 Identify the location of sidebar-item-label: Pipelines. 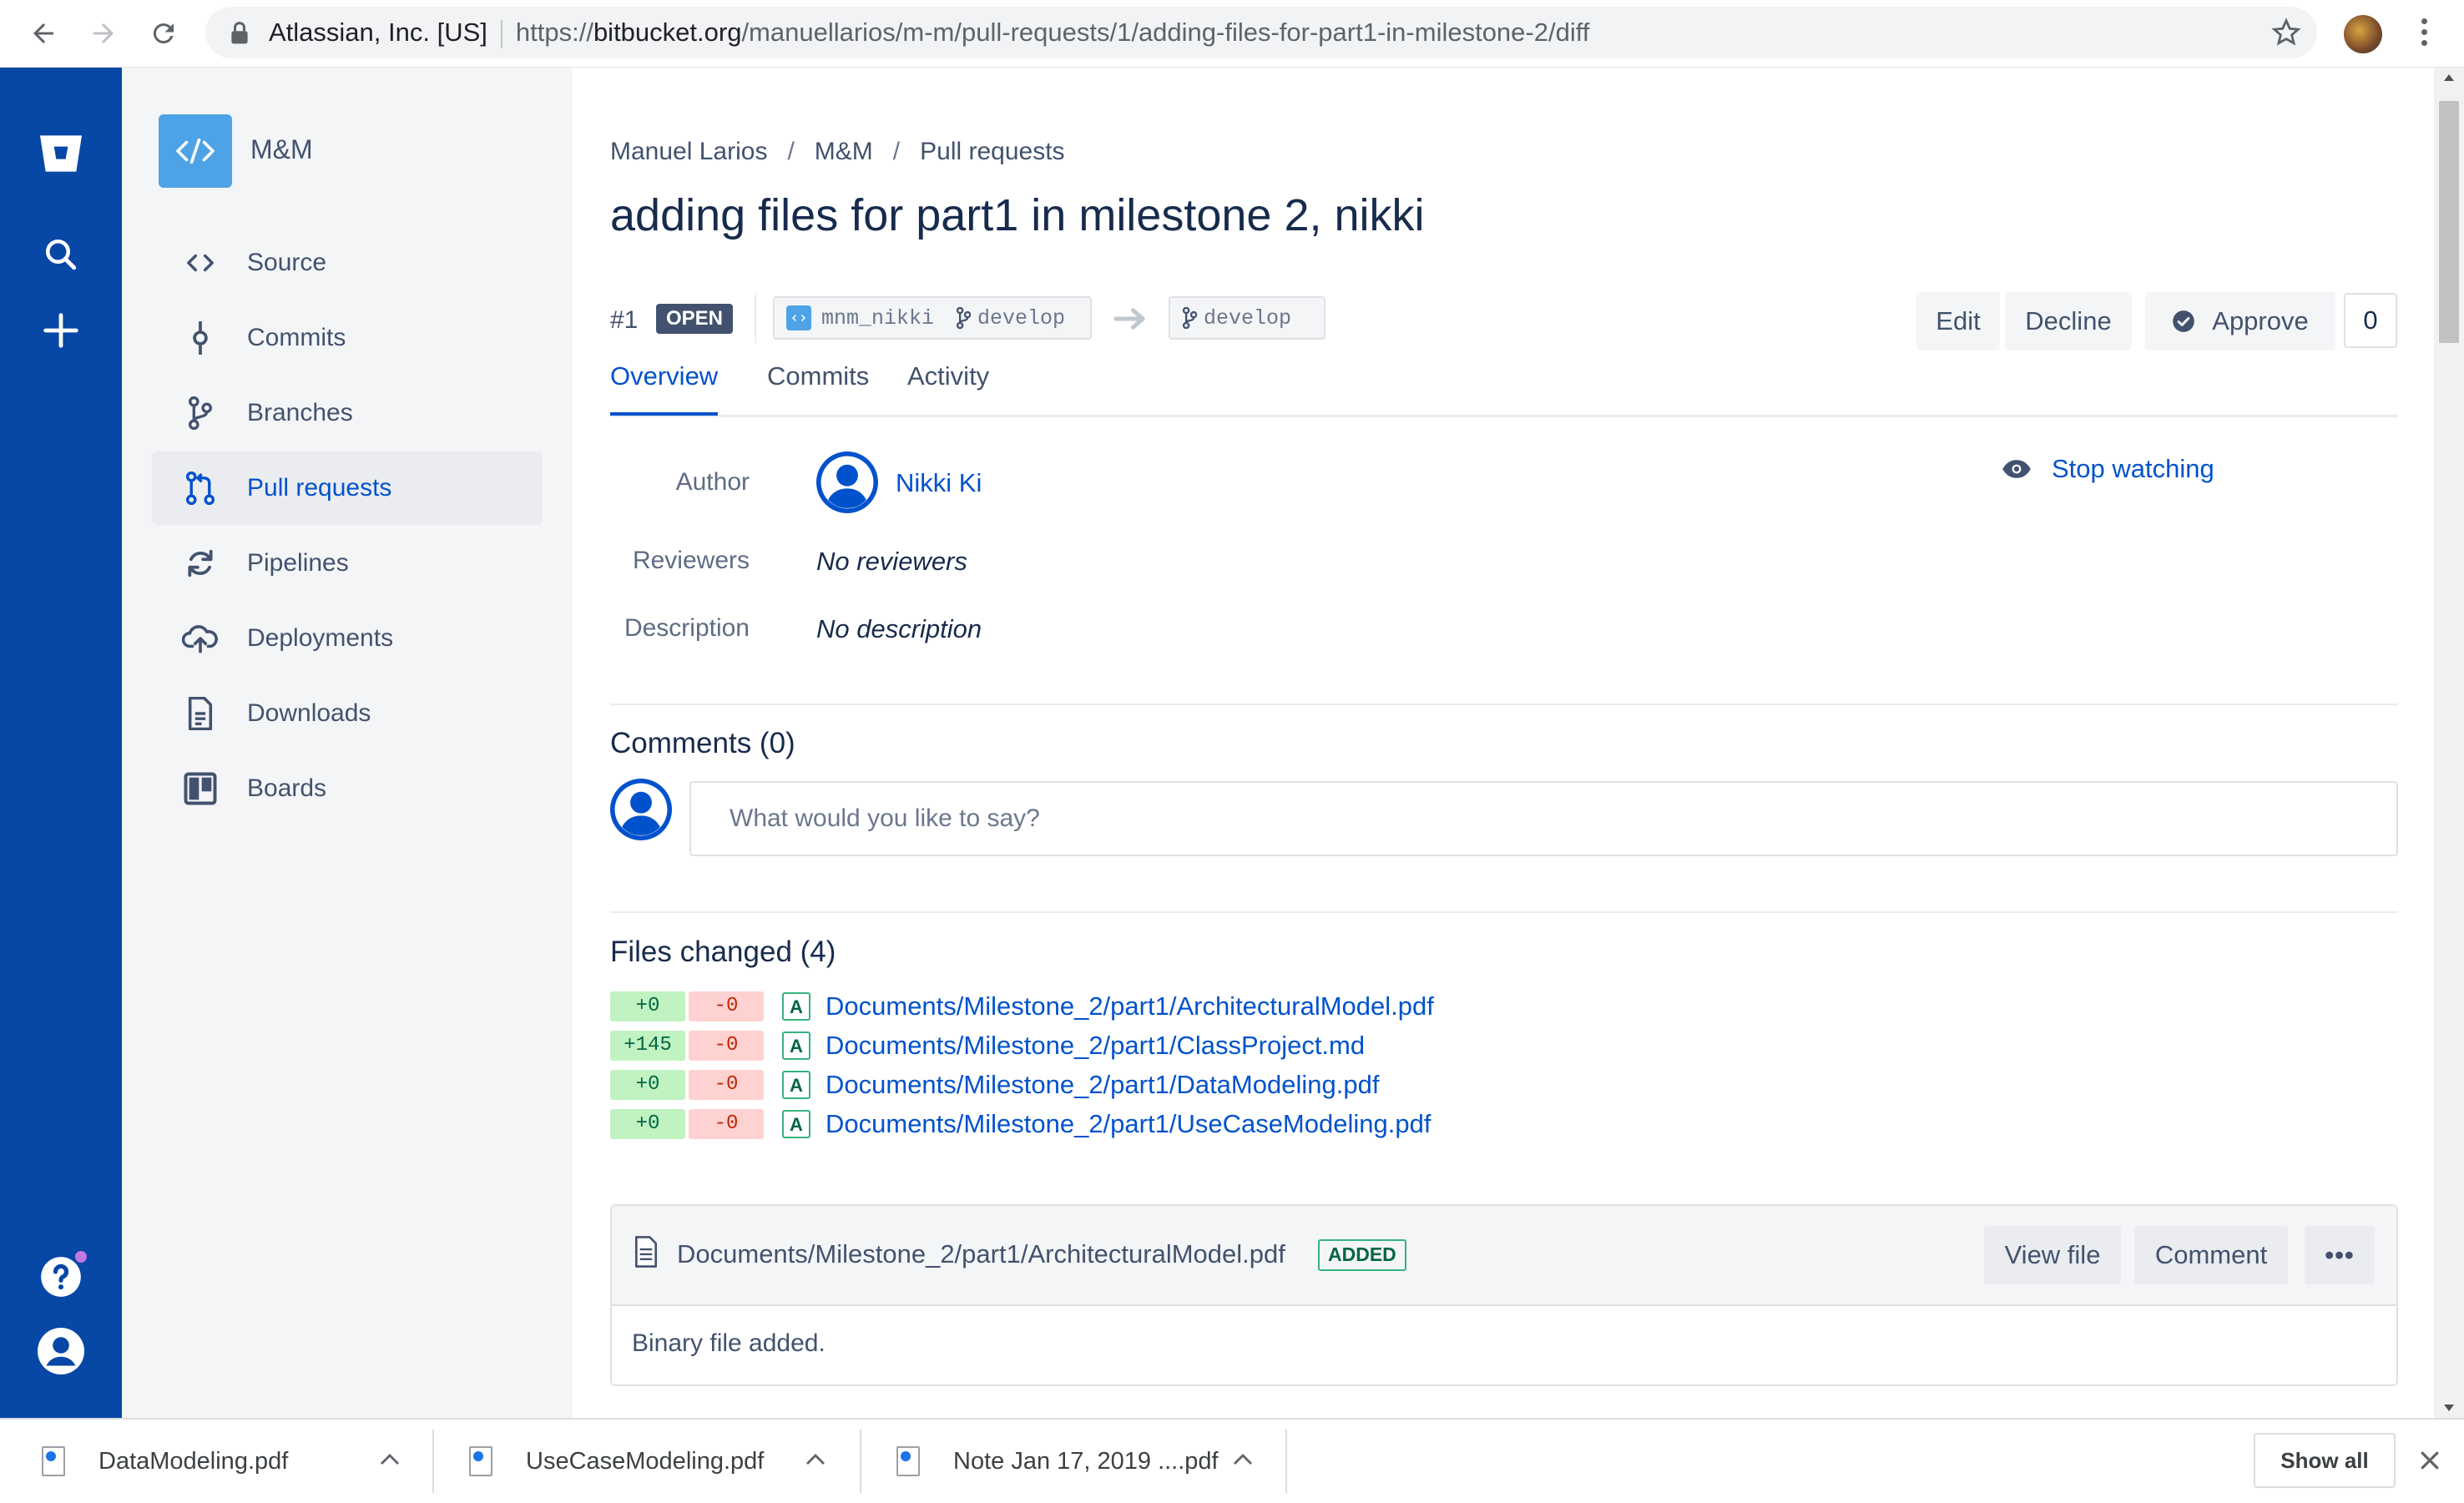
(298, 563).